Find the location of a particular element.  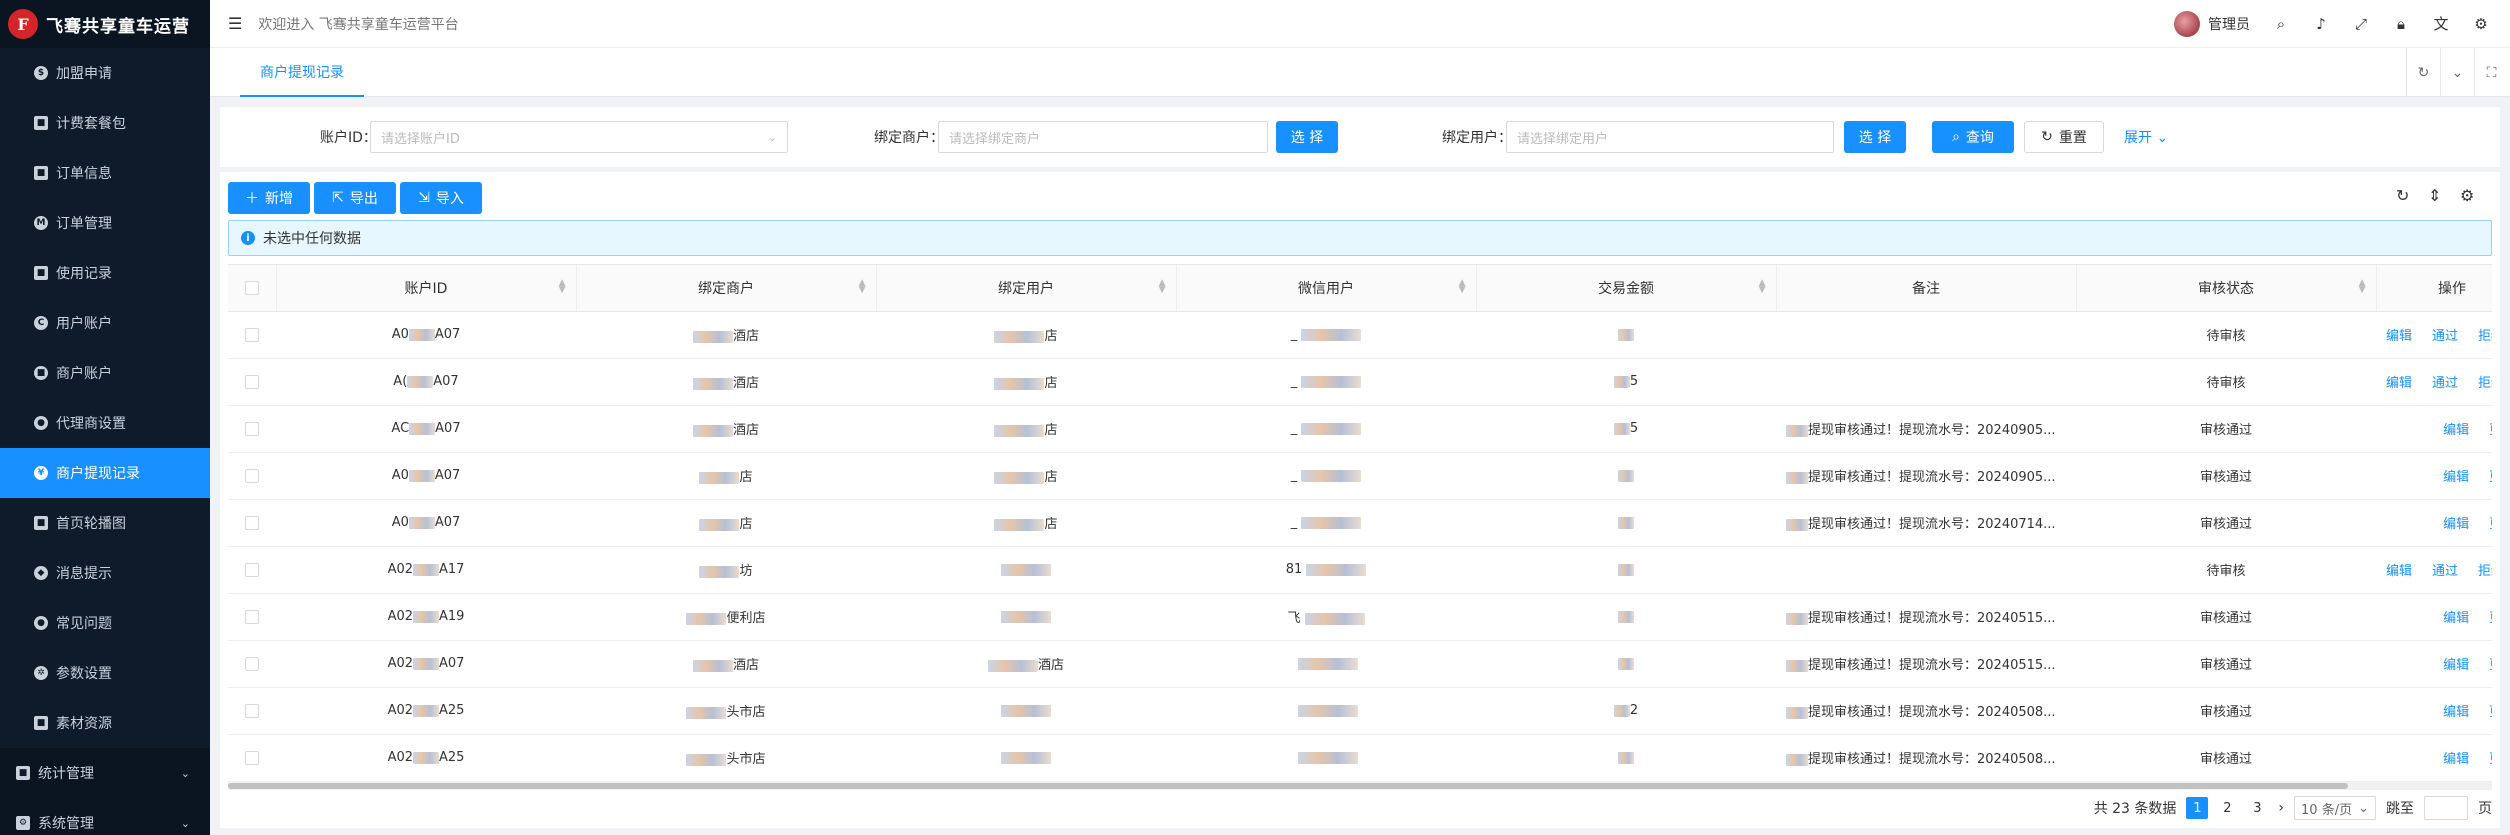

search-icon: ⌕ is located at coordinates (2281, 24).